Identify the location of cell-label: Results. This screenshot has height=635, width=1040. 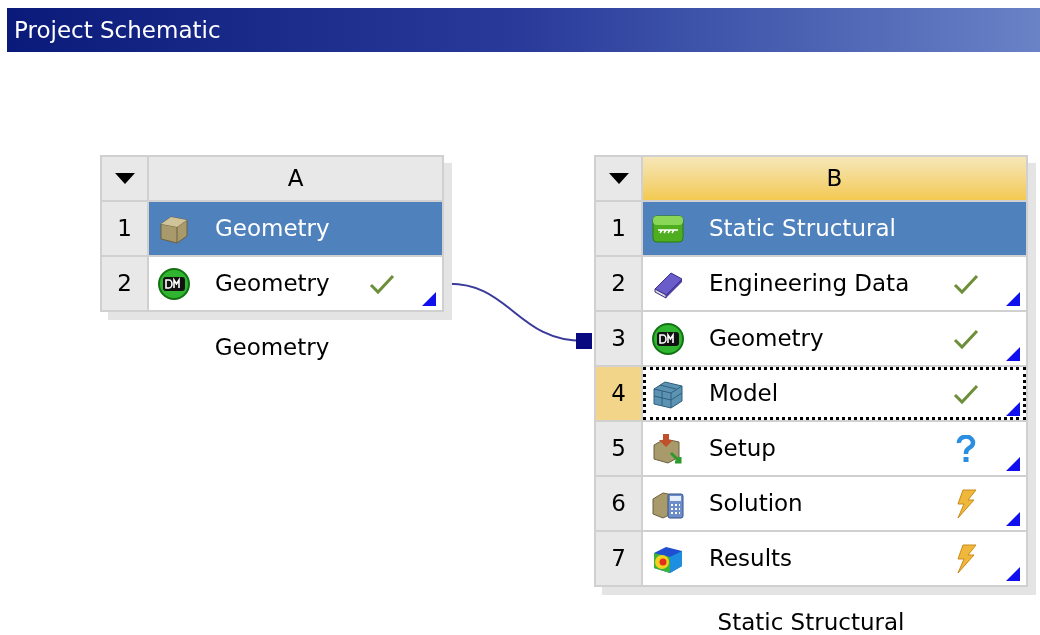
(751, 559).